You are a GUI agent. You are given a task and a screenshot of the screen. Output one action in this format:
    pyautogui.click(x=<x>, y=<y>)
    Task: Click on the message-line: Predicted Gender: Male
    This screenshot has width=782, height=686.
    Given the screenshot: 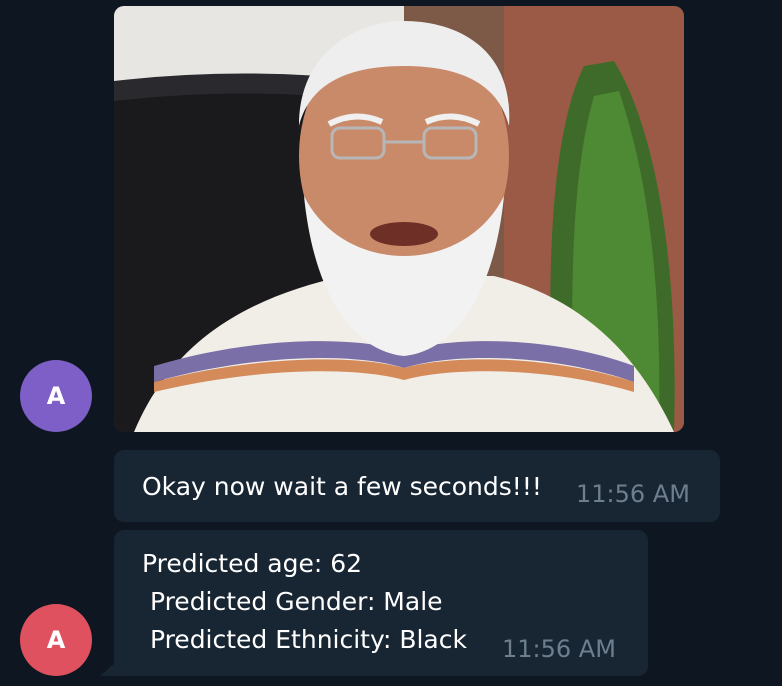 What is the action you would take?
    pyautogui.click(x=292, y=601)
    